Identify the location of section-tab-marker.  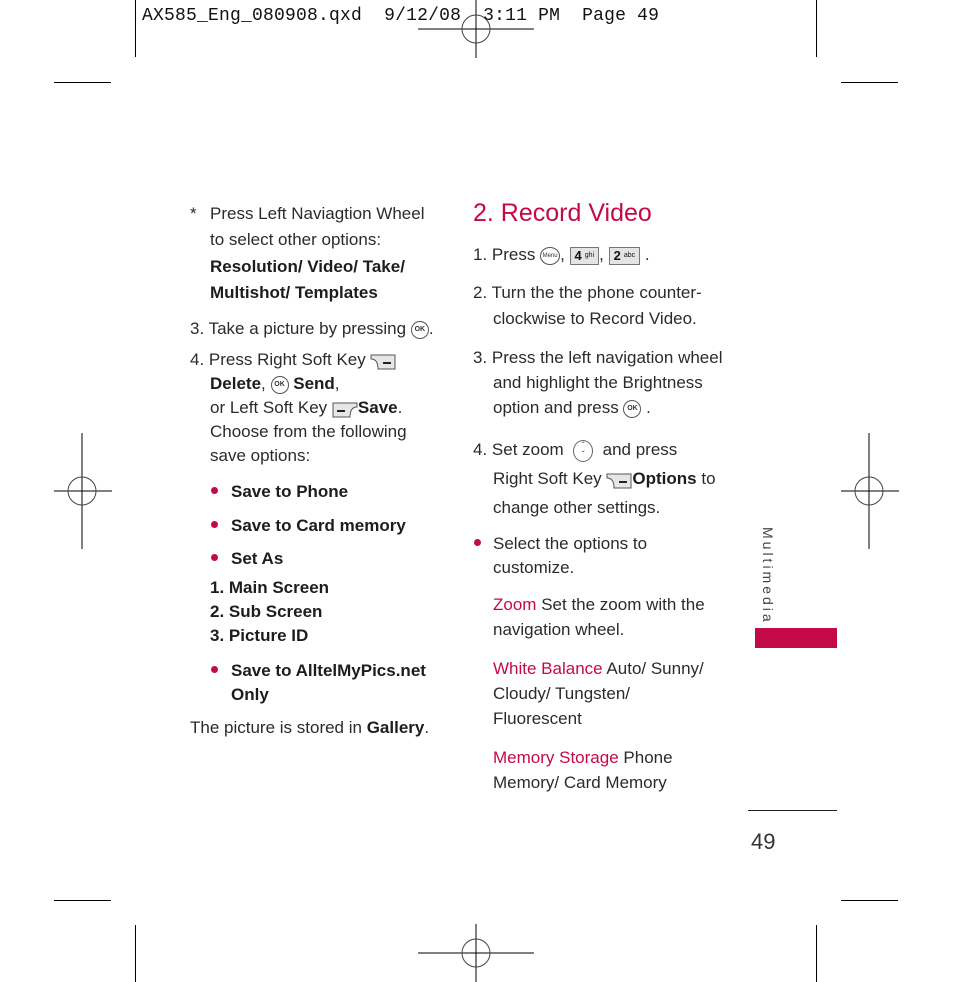
(796, 638).